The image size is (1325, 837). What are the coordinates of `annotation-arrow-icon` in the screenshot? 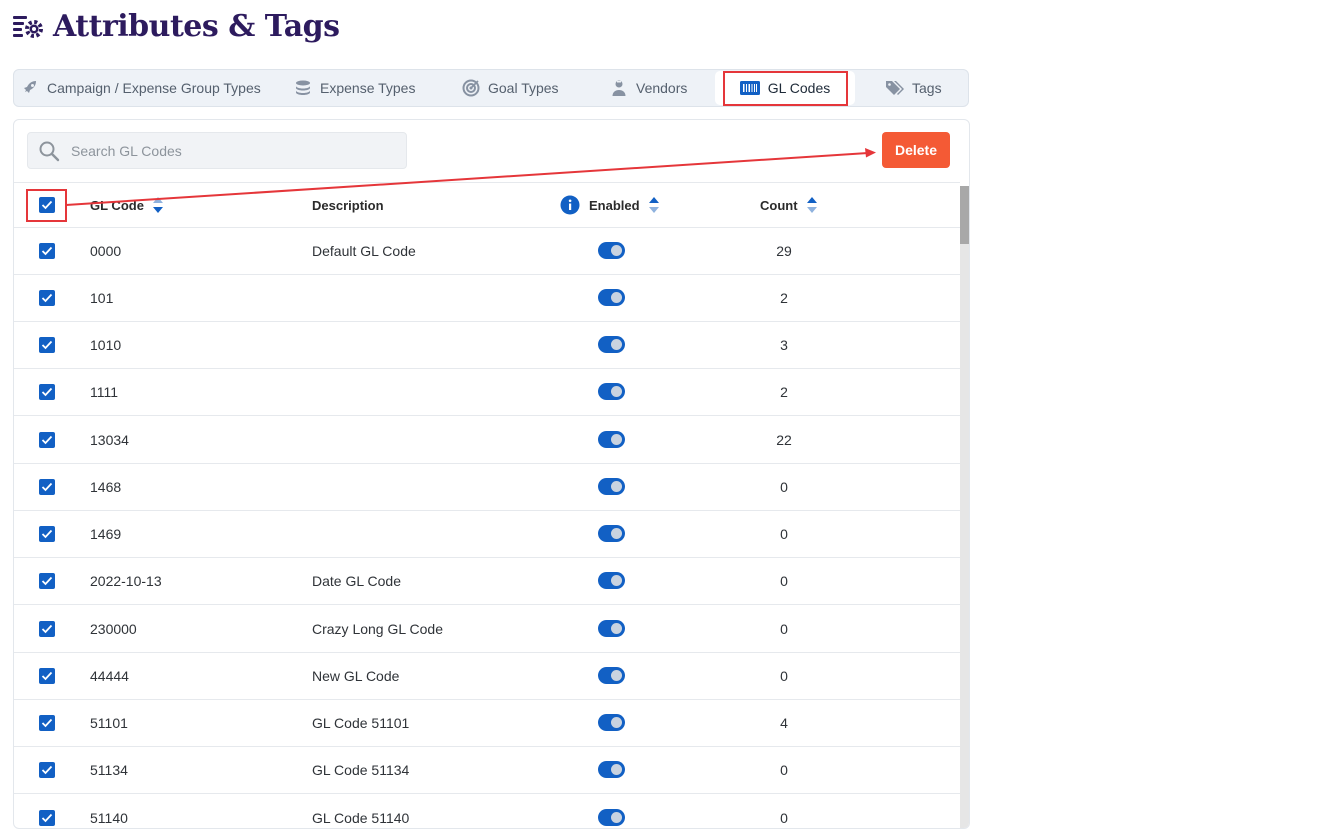 It's located at (470, 177).